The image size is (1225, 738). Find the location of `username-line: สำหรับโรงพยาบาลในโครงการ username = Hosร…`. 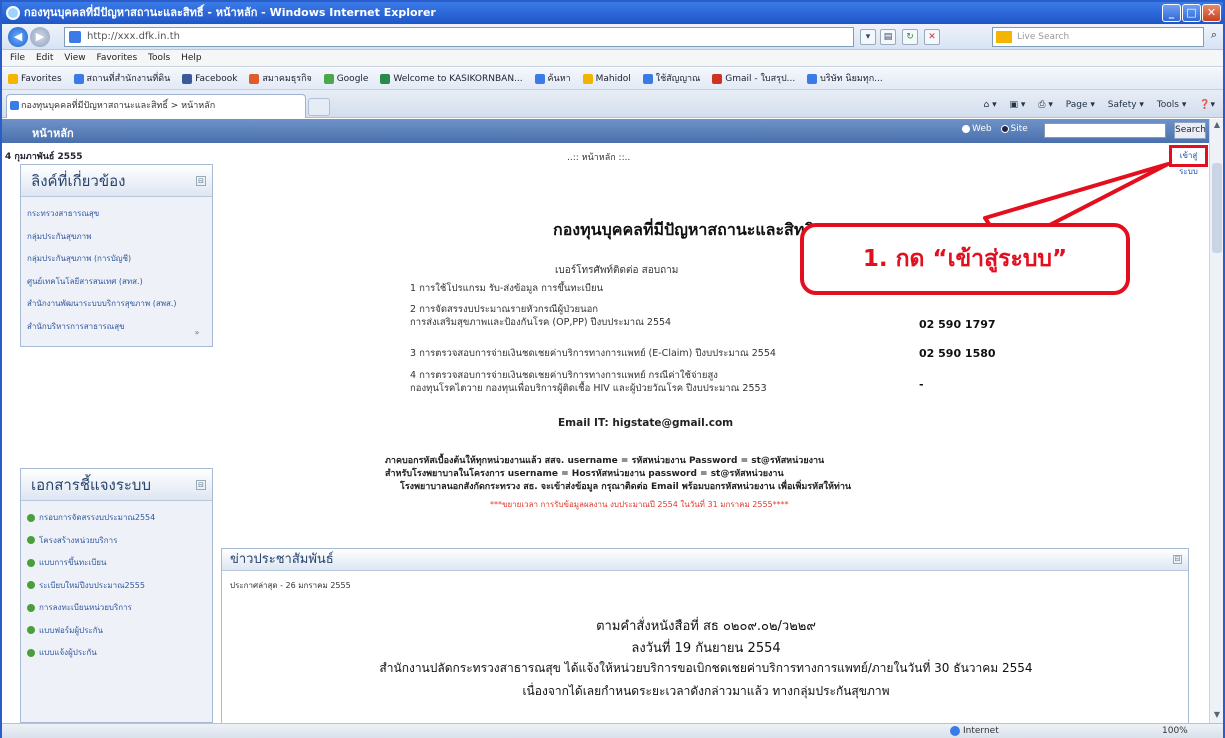

username-line: สำหรับโรงพยาบาลในโครงการ username = Hosร… is located at coordinates (584, 474).